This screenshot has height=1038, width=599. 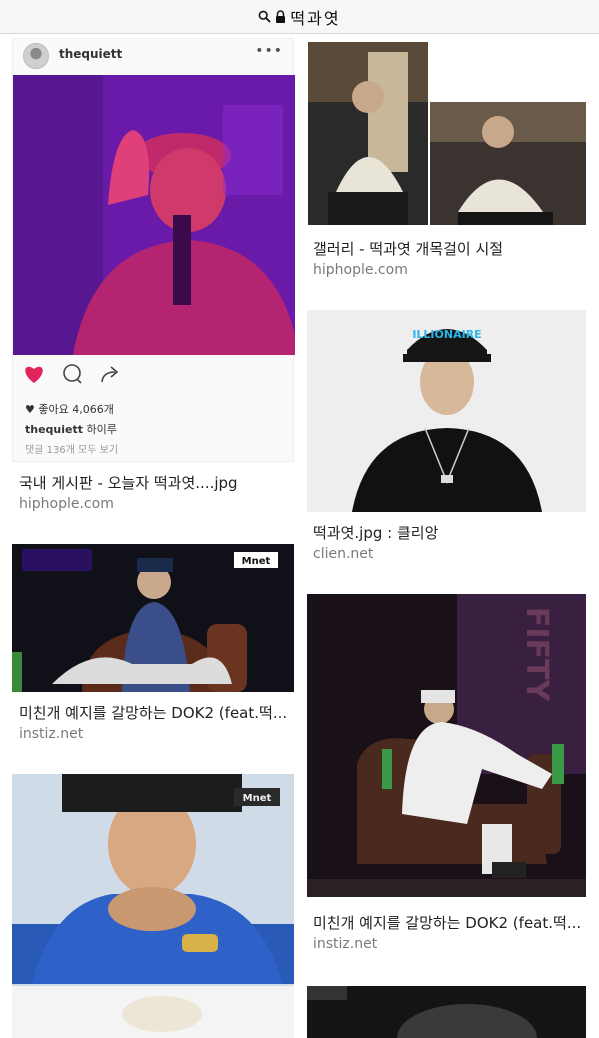 What do you see at coordinates (256, 561) in the screenshot?
I see `mnet-badge: Mnet` at bounding box center [256, 561].